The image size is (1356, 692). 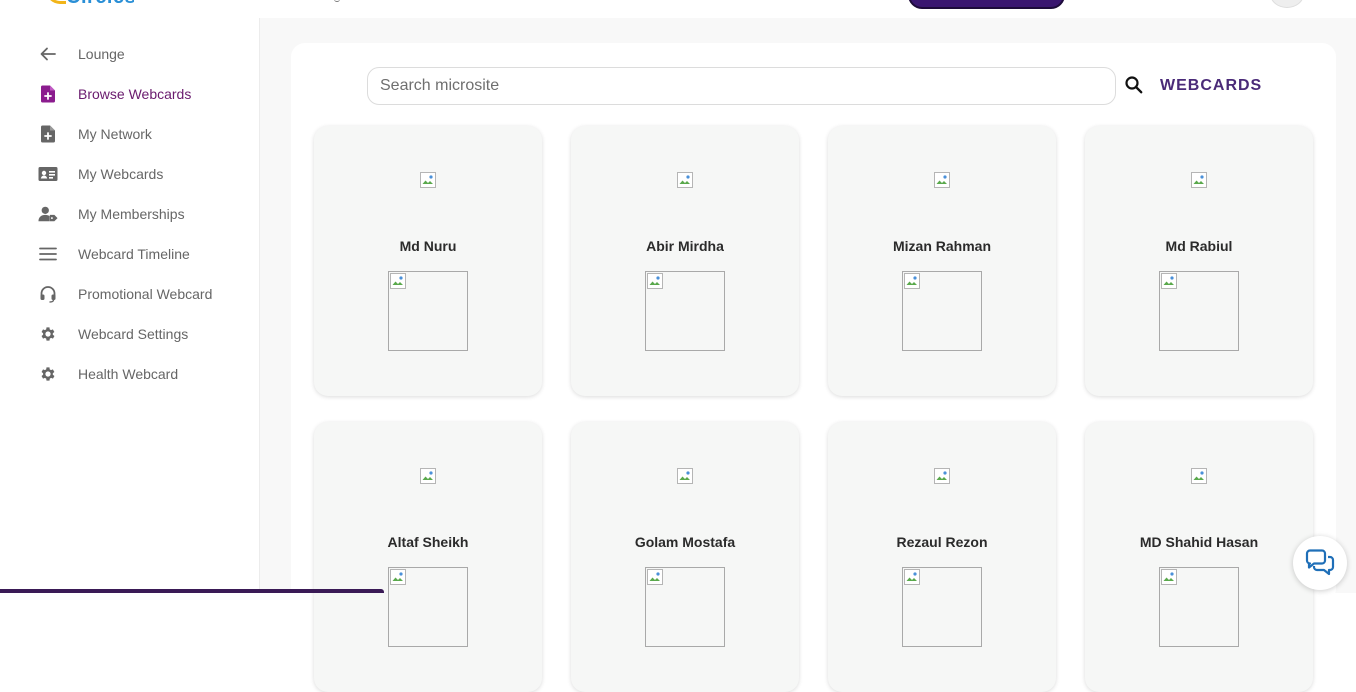 I want to click on search-input, so click(x=741, y=86).